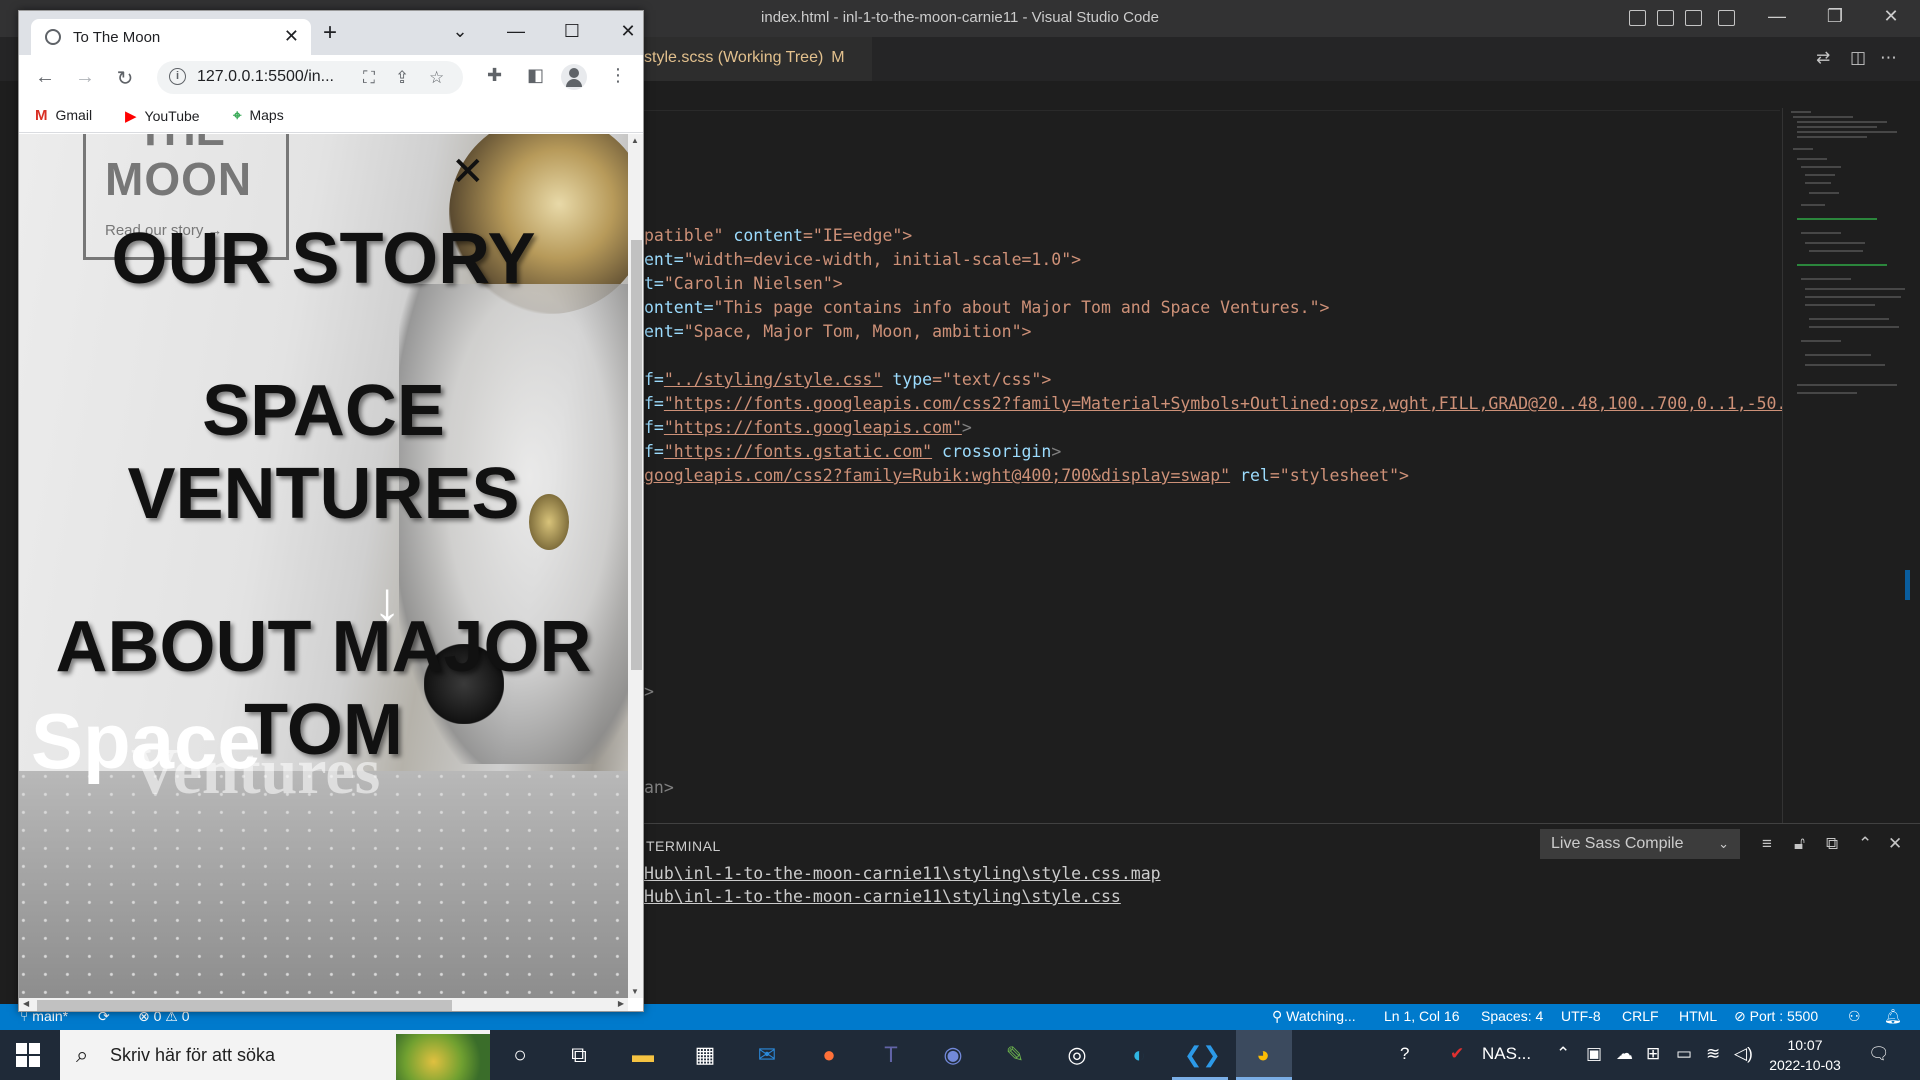 The image size is (1920, 1080). I want to click on close-icon: ✕, so click(1891, 16).